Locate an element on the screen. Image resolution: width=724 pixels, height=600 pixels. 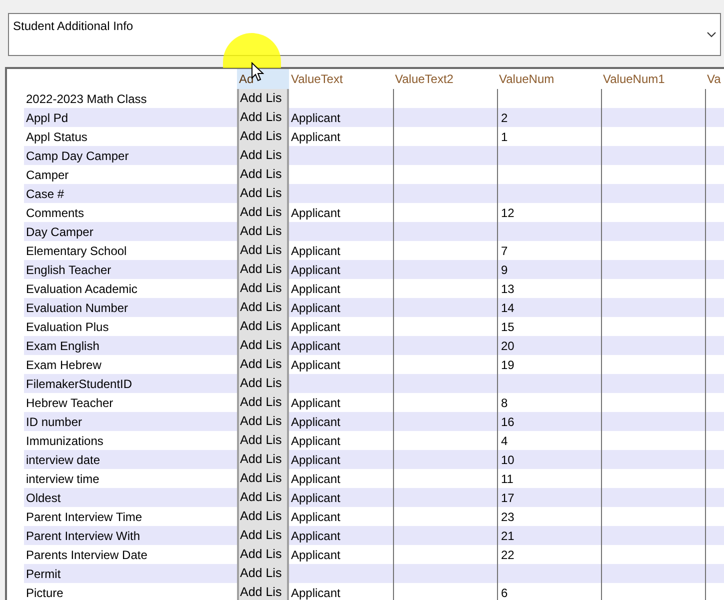
table-cell-text: interview time is located at coordinates (62, 479).